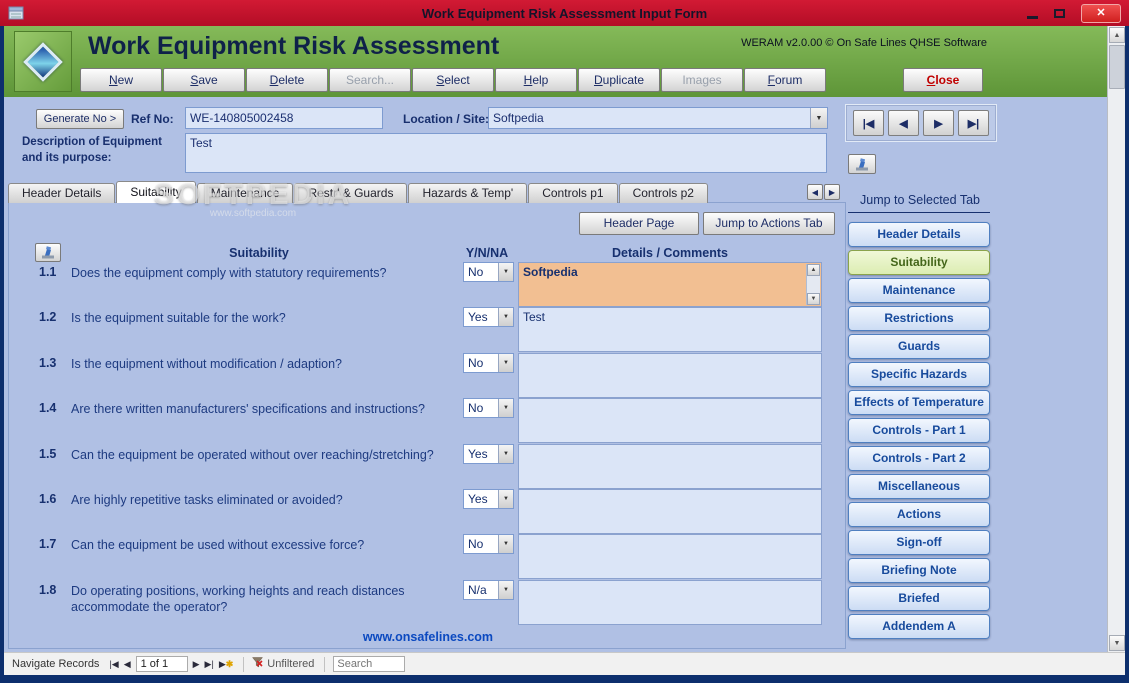  Describe the element at coordinates (919, 430) in the screenshot. I see `jump-button-controls-part-1: Controls - Part 1` at that location.